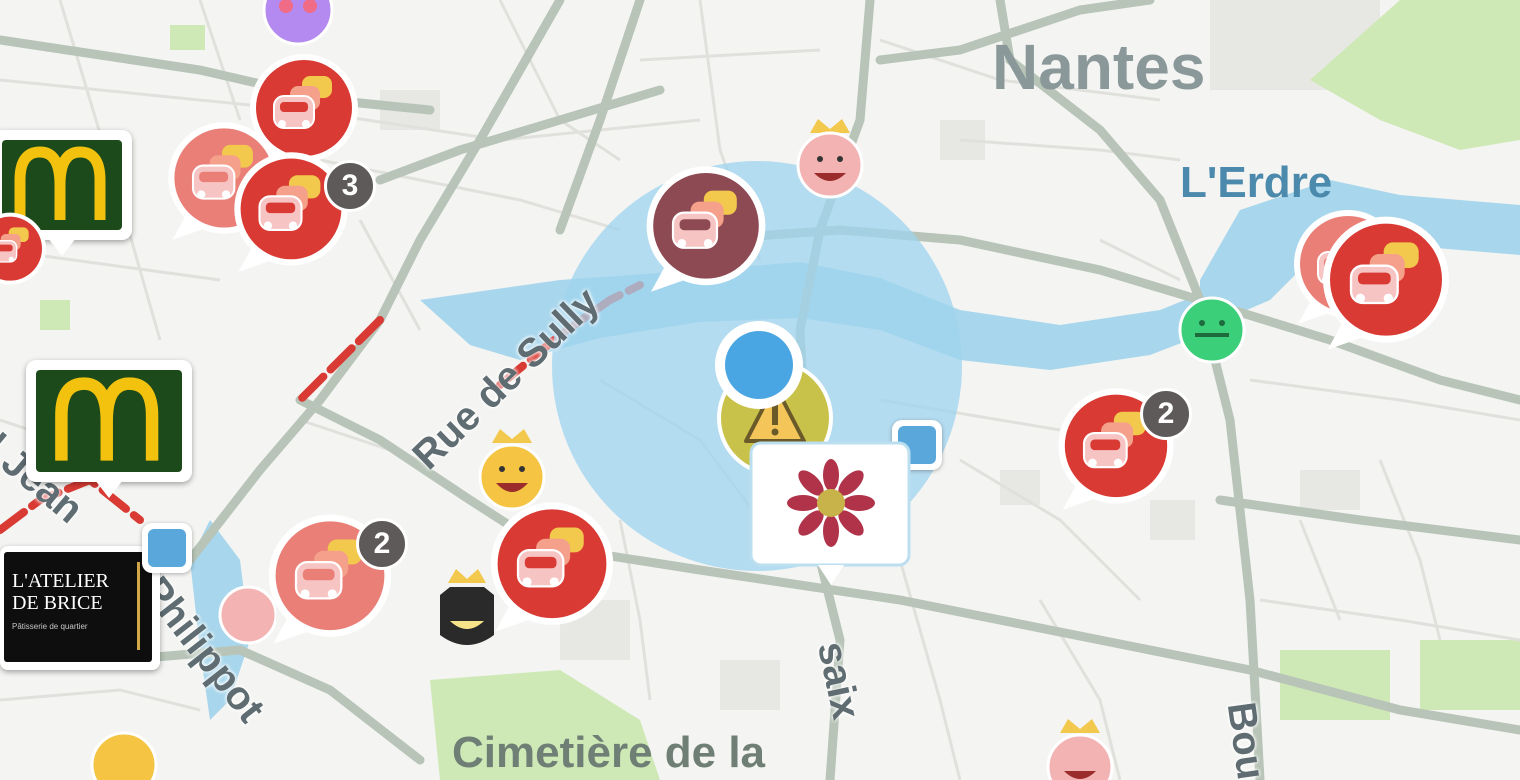 The width and height of the screenshot is (1520, 780). Describe the element at coordinates (107, 419) in the screenshot. I see `mcdonalds-logo-icon` at that location.